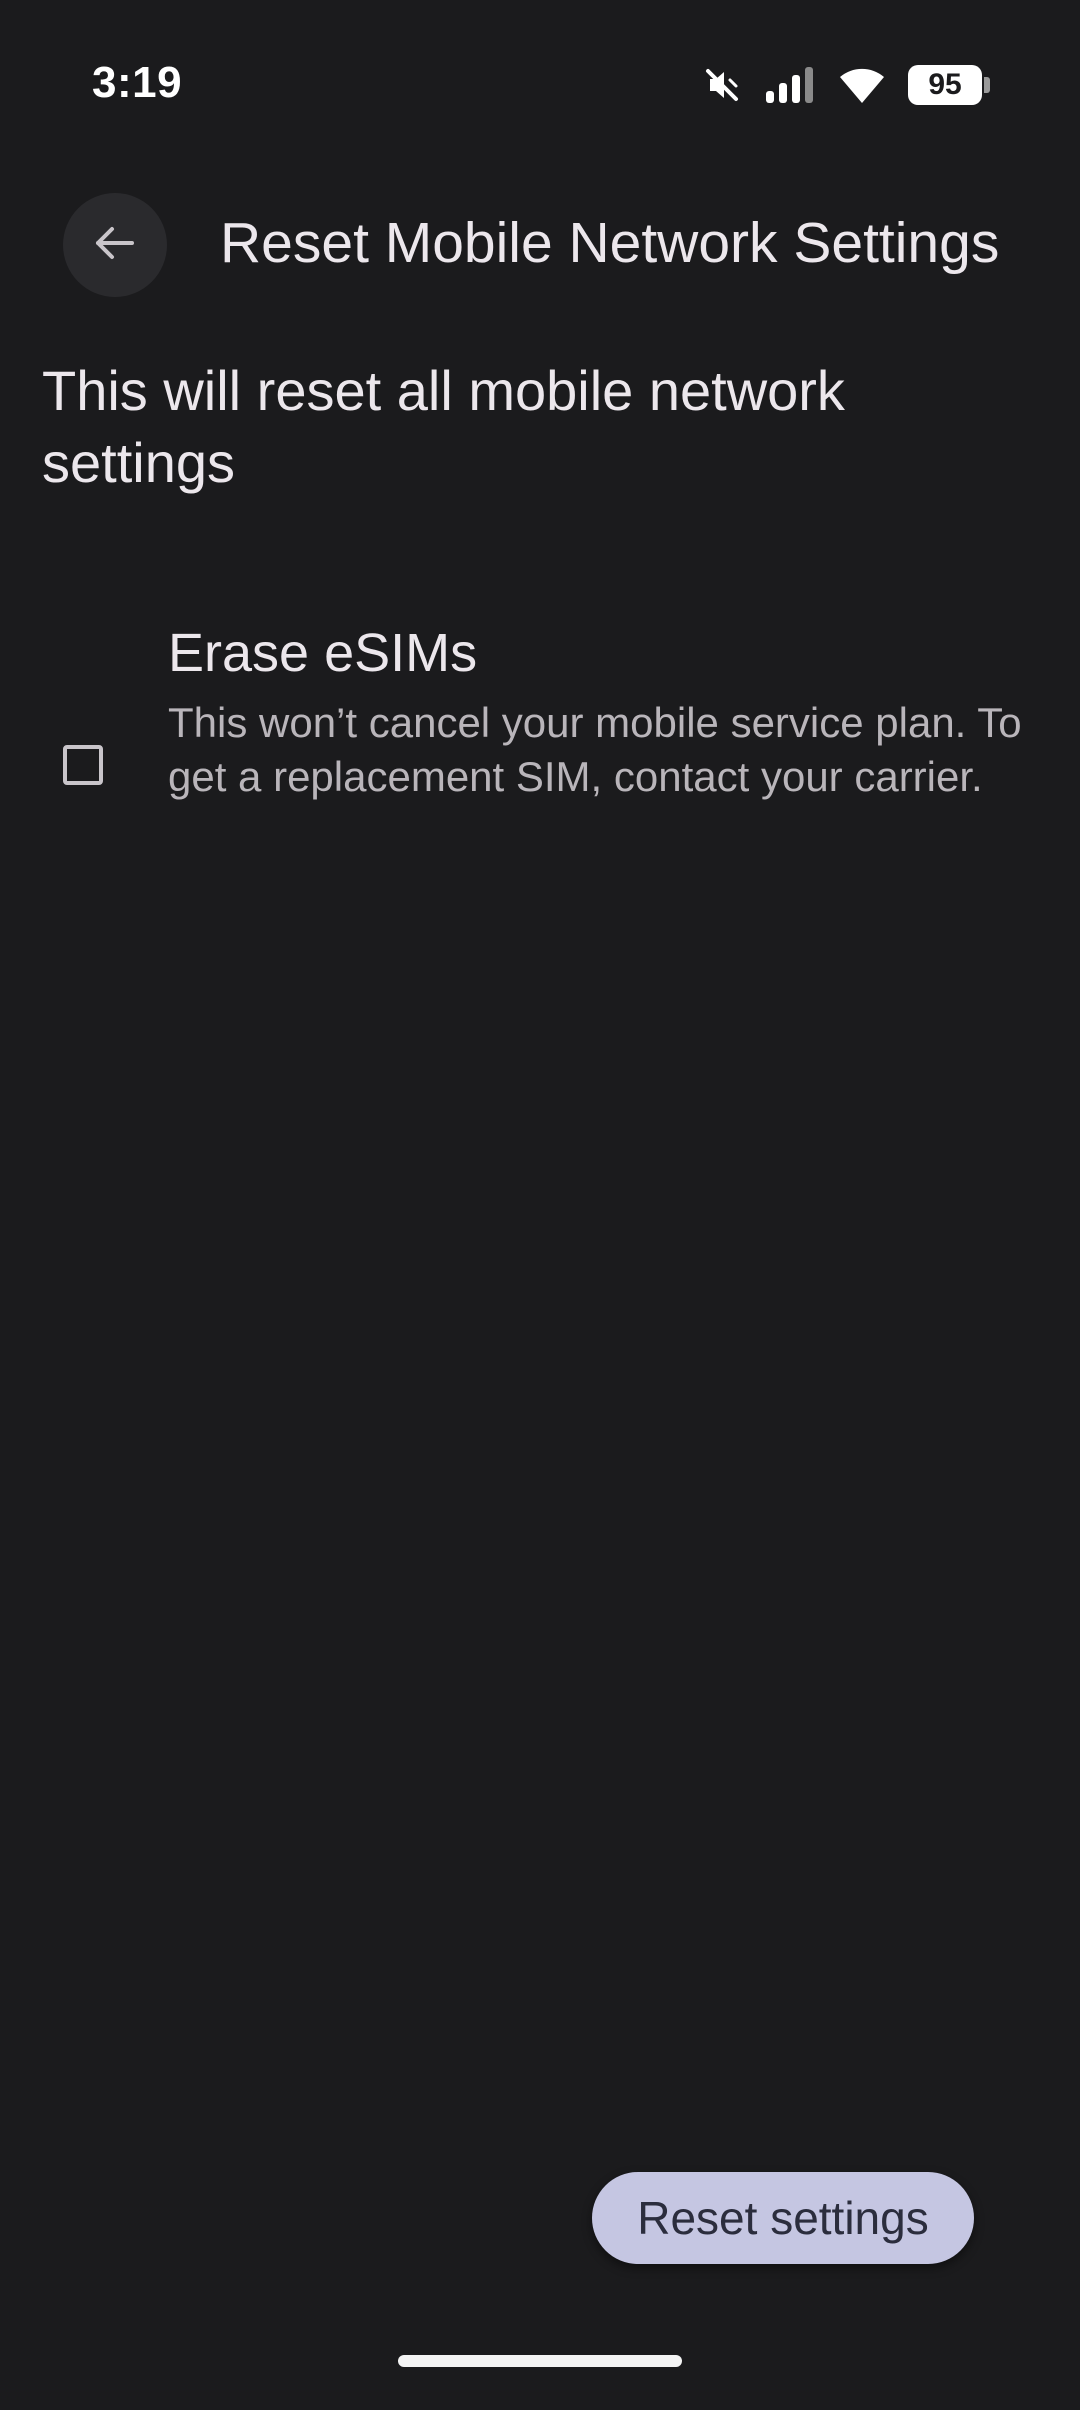 This screenshot has width=1080, height=2410. Describe the element at coordinates (722, 85) in the screenshot. I see `mute-vibrate-icon` at that location.